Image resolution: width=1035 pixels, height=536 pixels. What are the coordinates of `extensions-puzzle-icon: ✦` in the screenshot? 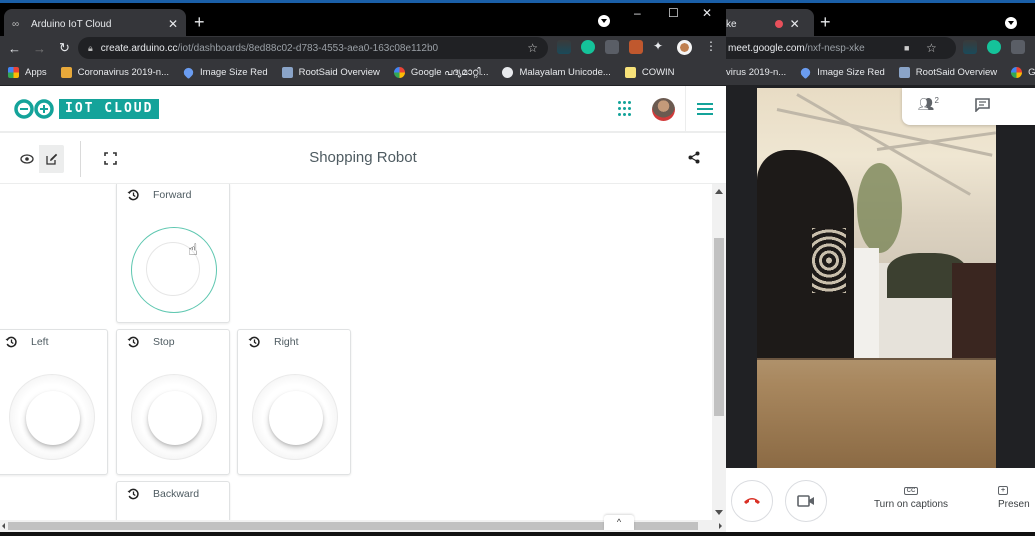 It's located at (658, 46).